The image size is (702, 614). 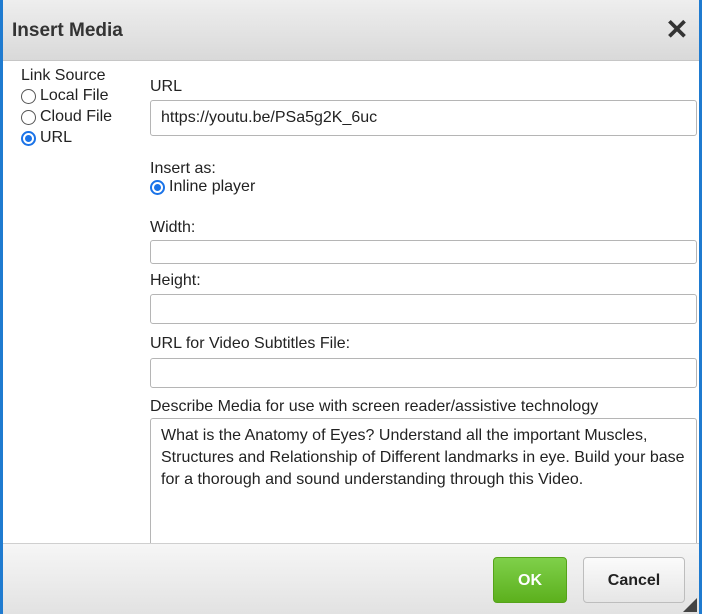 I want to click on height-label: Height:, so click(x=175, y=280).